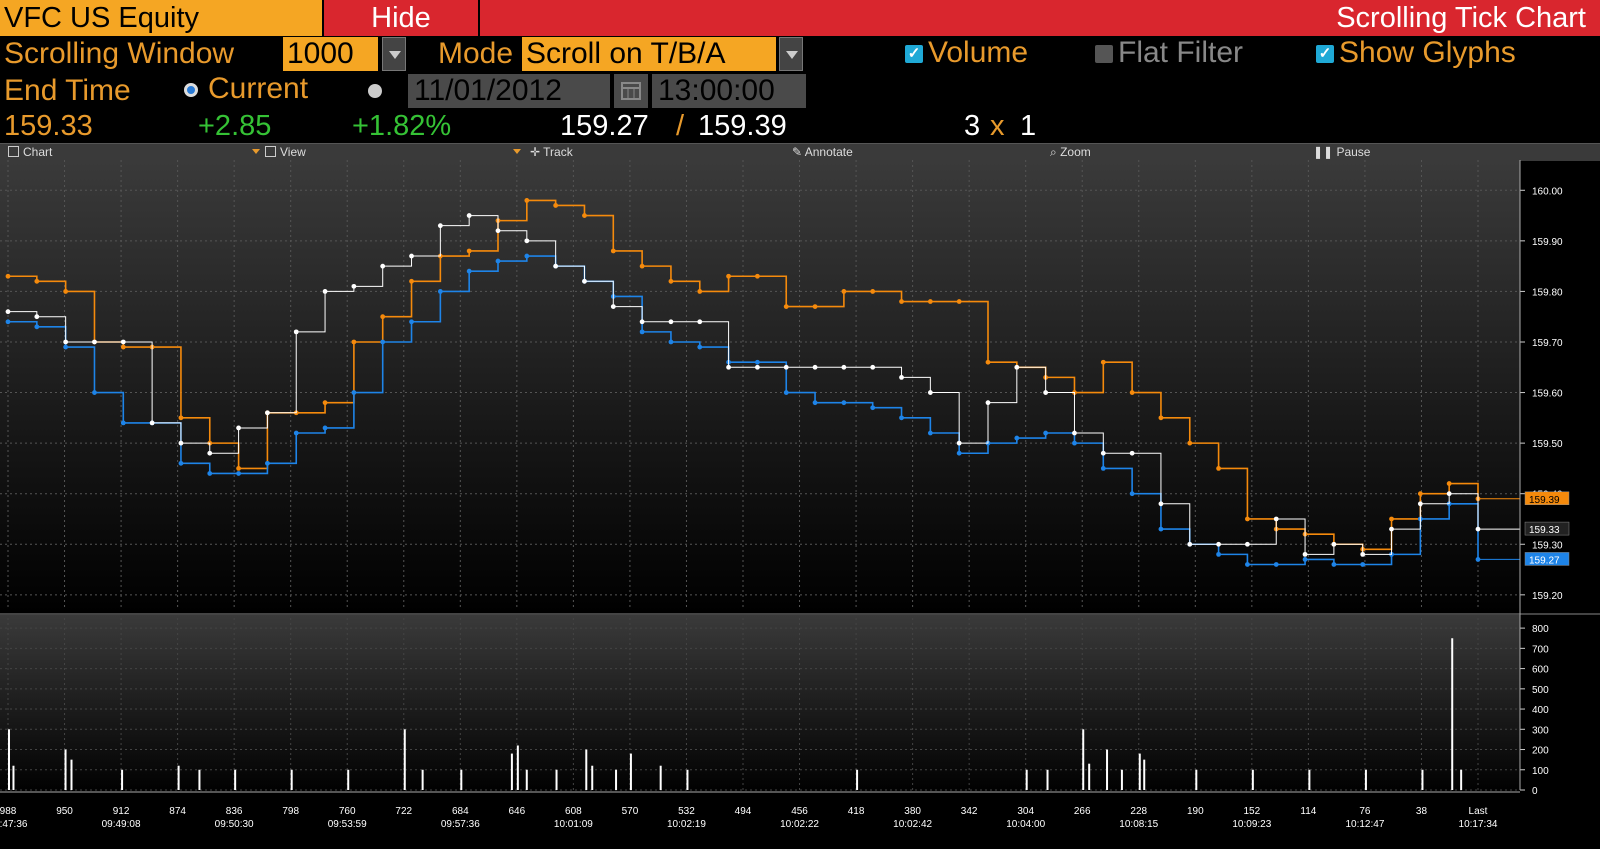 This screenshot has height=849, width=1600. Describe the element at coordinates (822, 152) in the screenshot. I see `annotate-button: ✎ Annotate` at that location.